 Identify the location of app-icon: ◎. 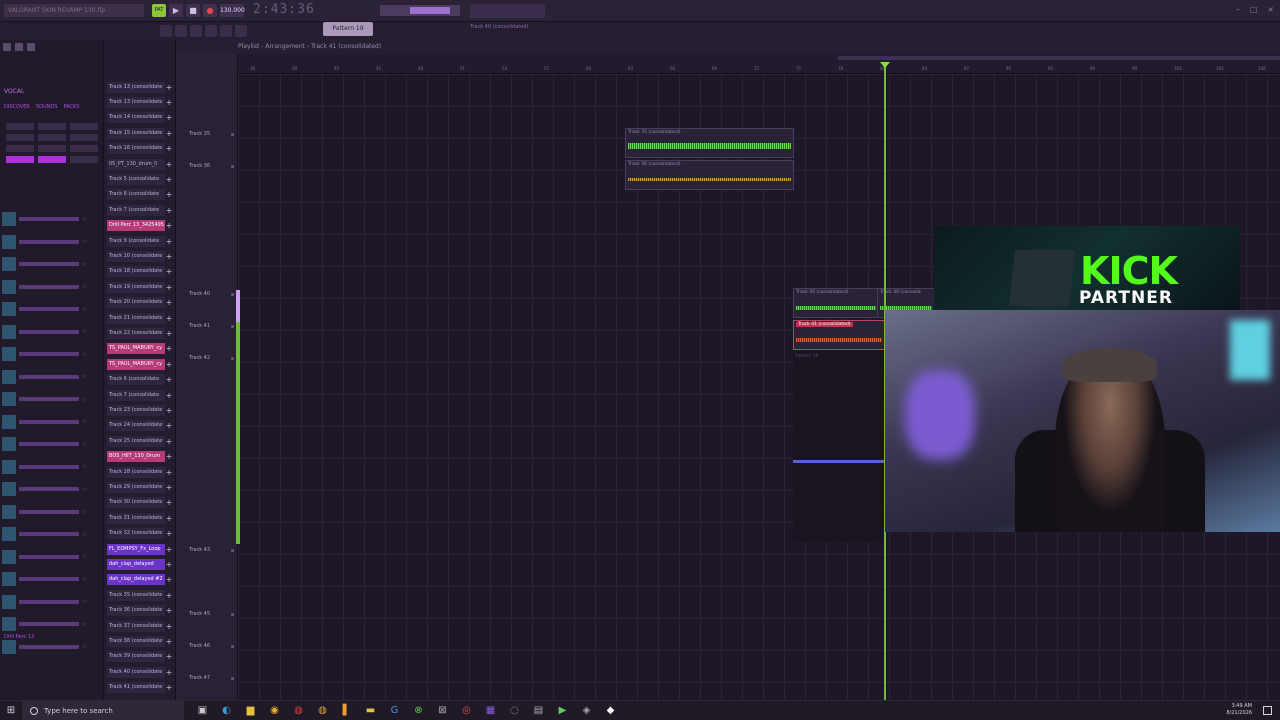
(466, 711).